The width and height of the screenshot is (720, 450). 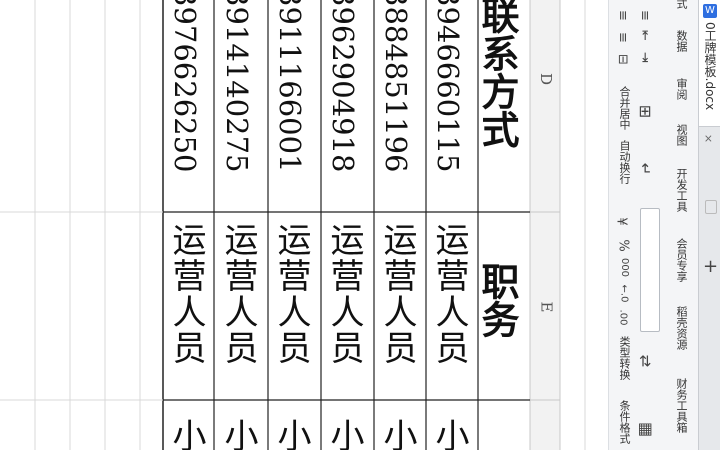 I want to click on tab-data: 数据, so click(x=681, y=41).